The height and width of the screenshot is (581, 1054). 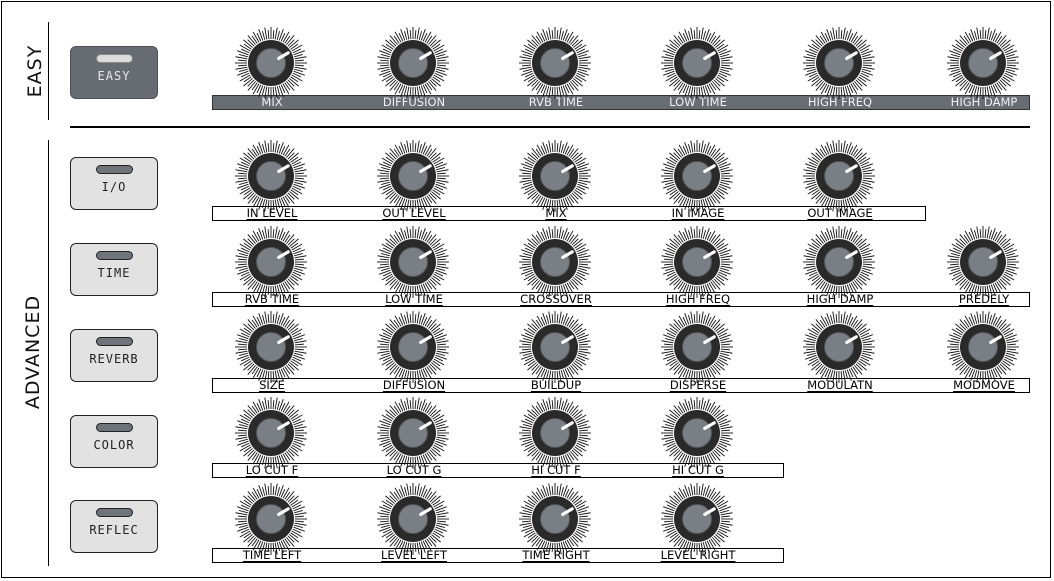 I want to click on easy-high-damp-knob, so click(x=983, y=63).